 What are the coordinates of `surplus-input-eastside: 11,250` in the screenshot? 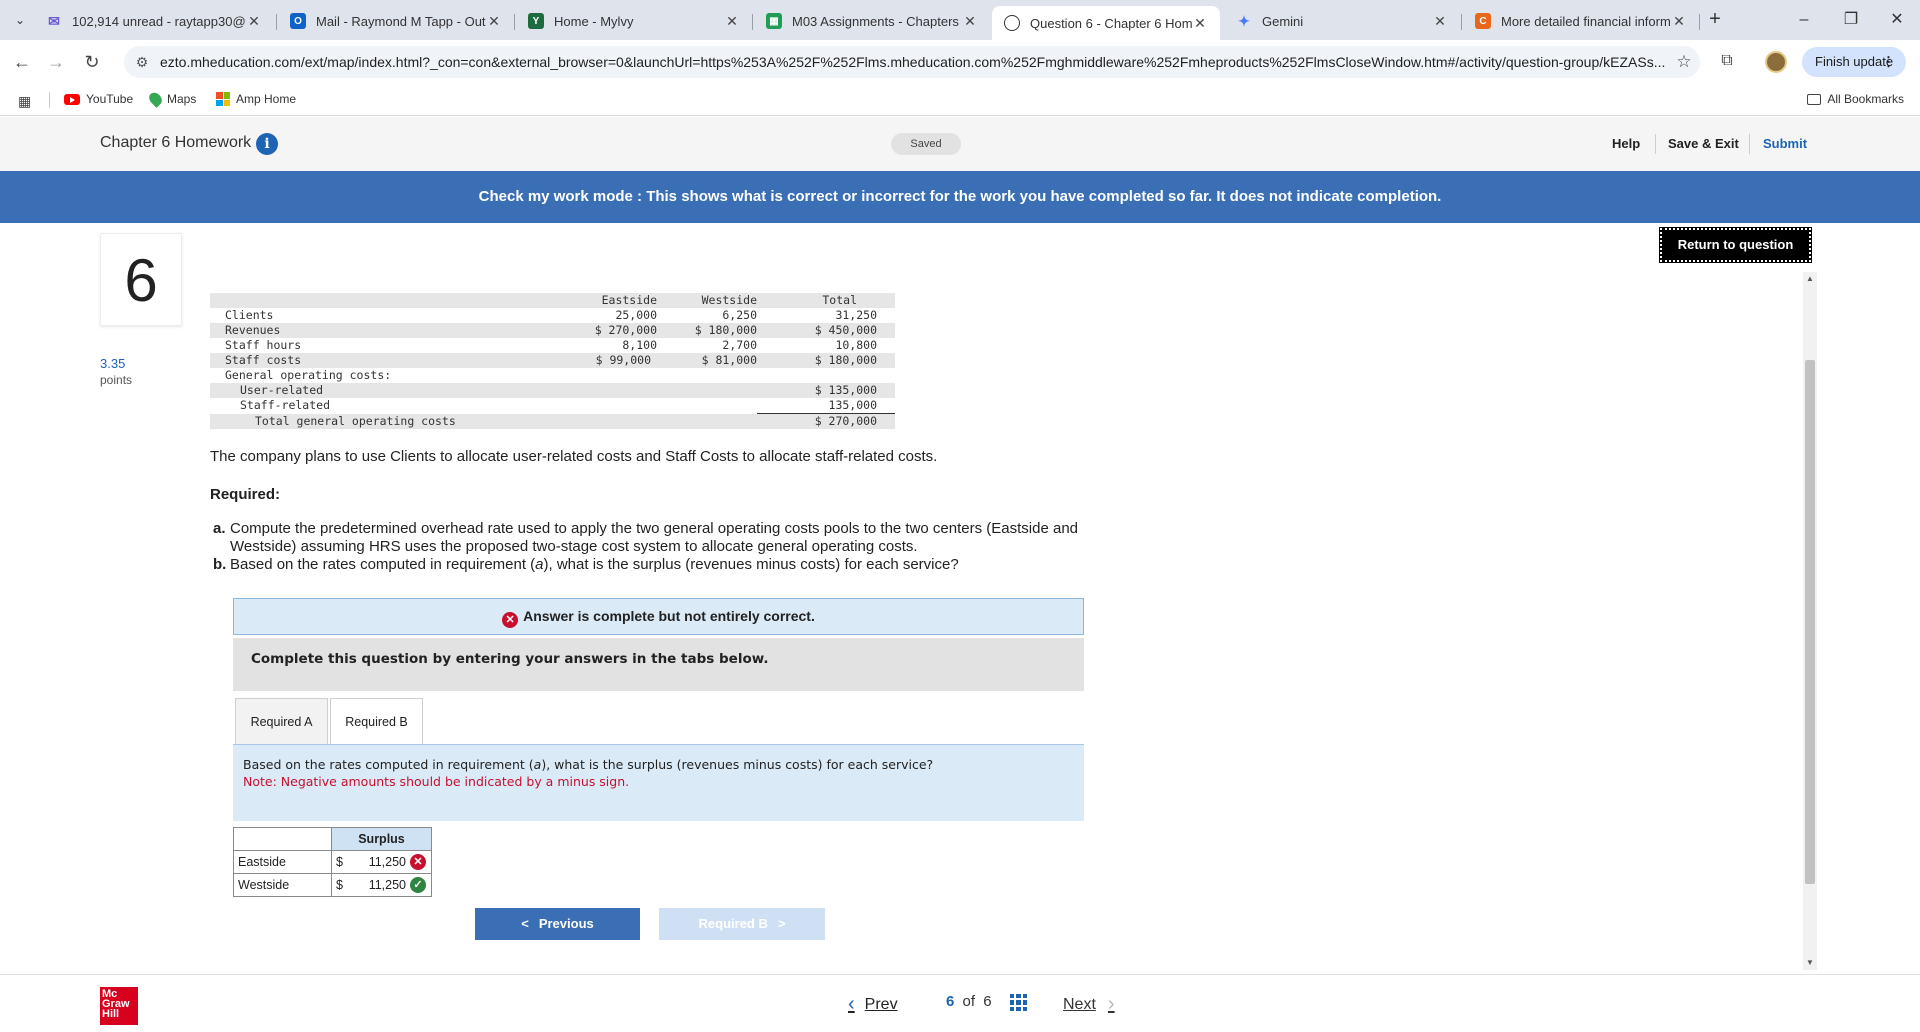 It's located at (374, 862).